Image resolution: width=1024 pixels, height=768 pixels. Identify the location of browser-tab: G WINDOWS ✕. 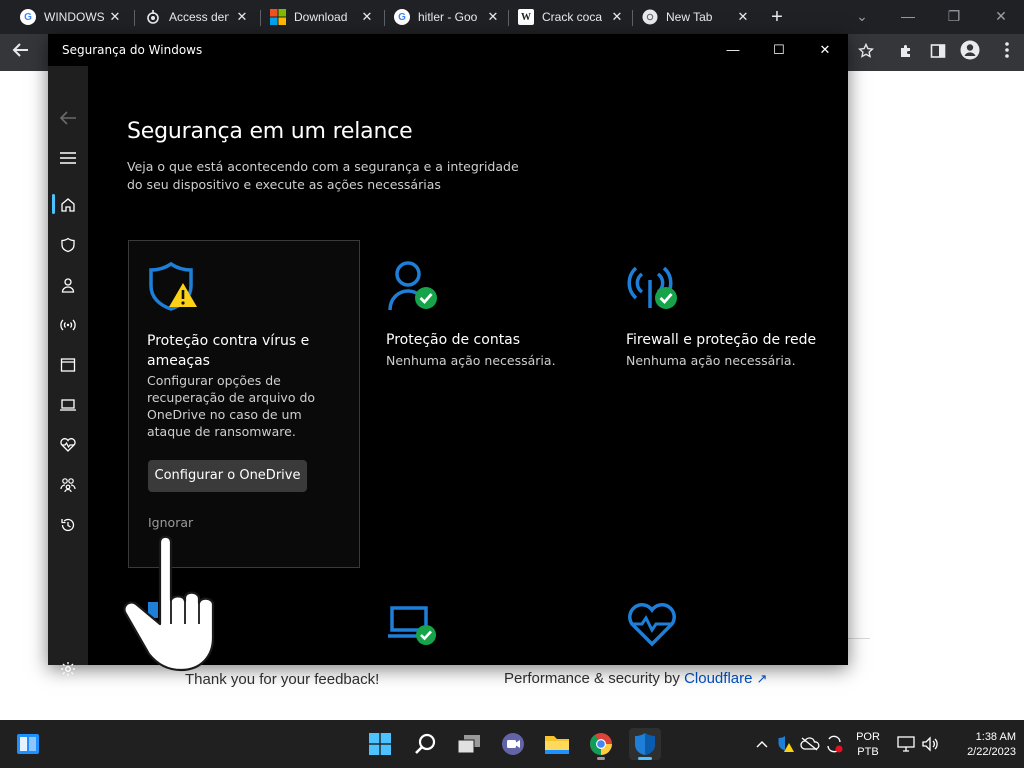
(68, 17).